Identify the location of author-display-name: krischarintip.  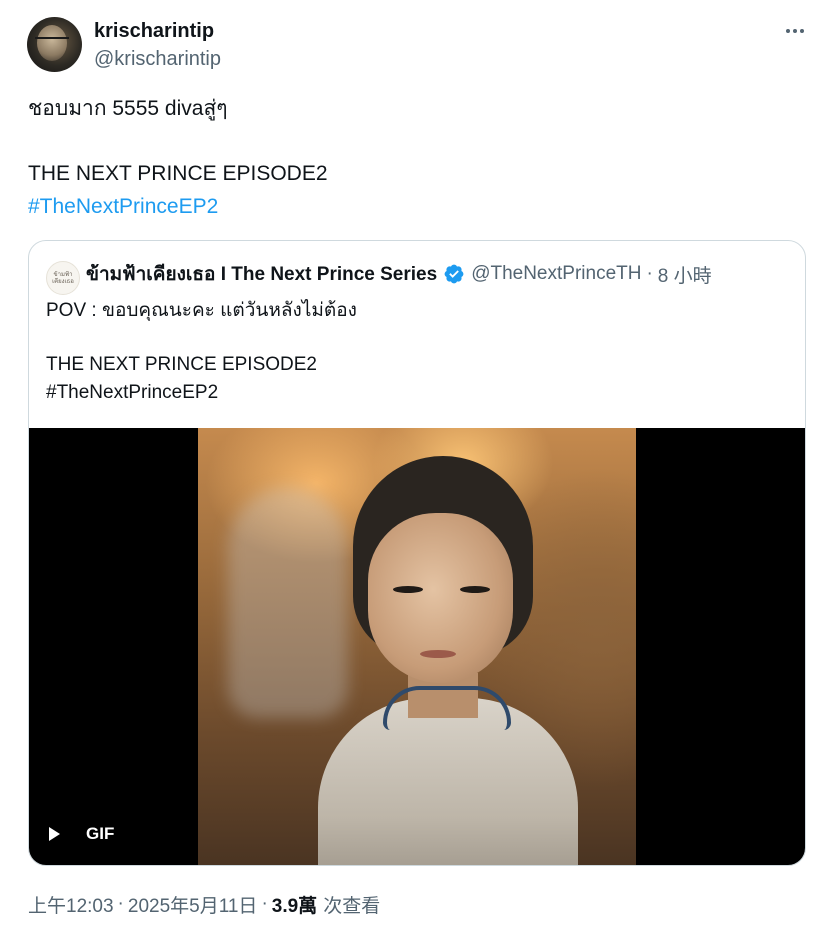
(154, 31).